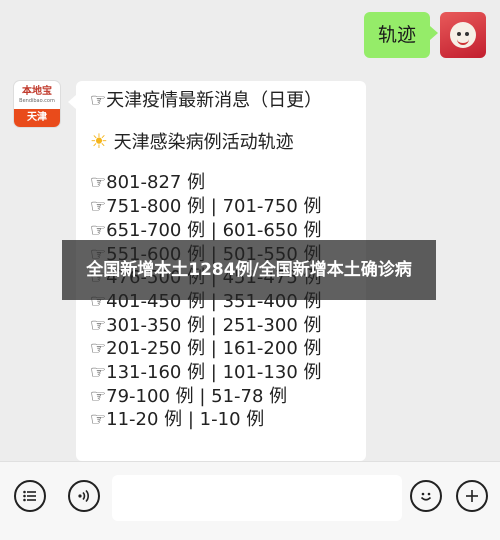 The image size is (500, 540). I want to click on sender-brand: 本地宝, so click(37, 91).